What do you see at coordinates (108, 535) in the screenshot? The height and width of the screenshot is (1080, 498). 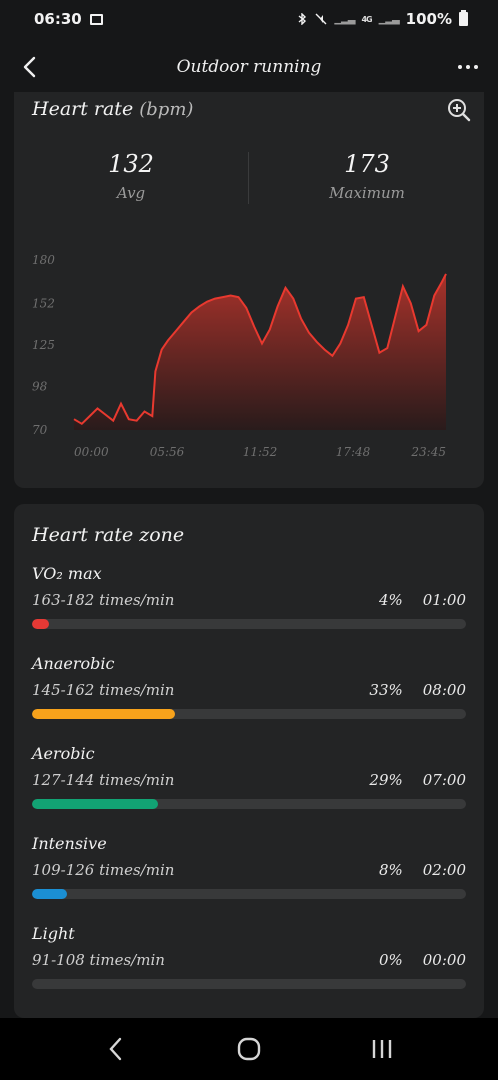 I see `zone-section-title: Heart rate zone` at bounding box center [108, 535].